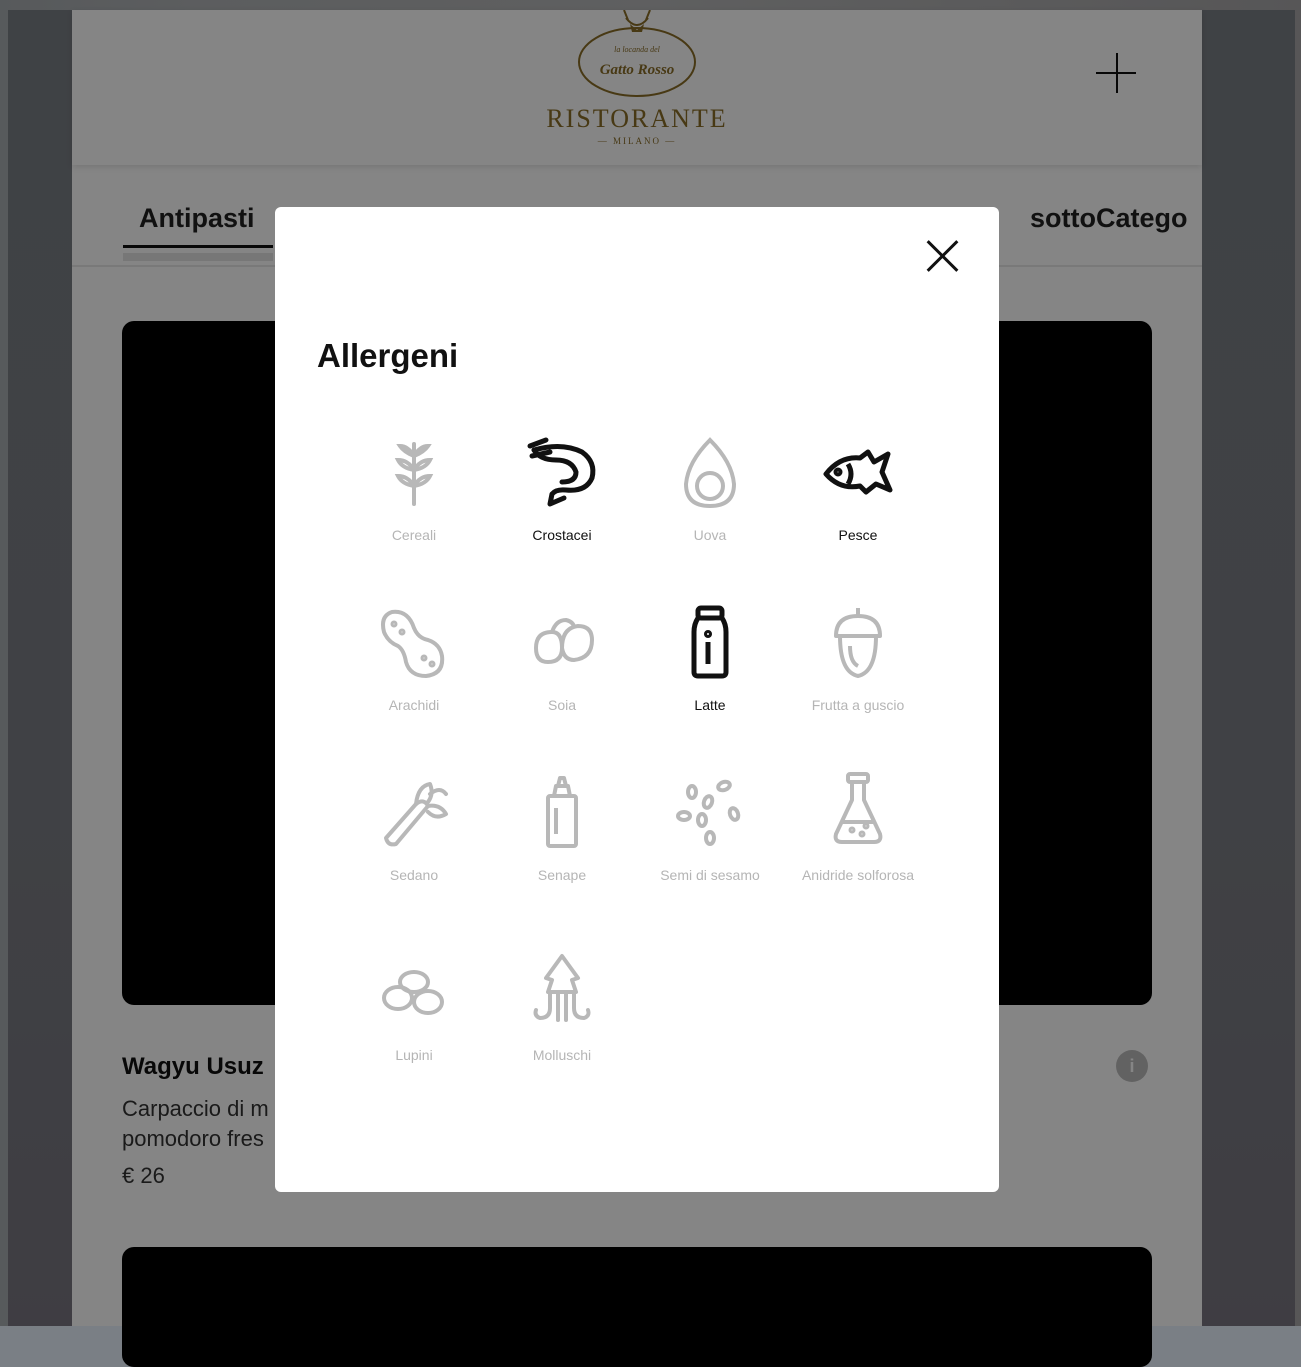 The image size is (1301, 1367). I want to click on peanut-icon, so click(413, 644).